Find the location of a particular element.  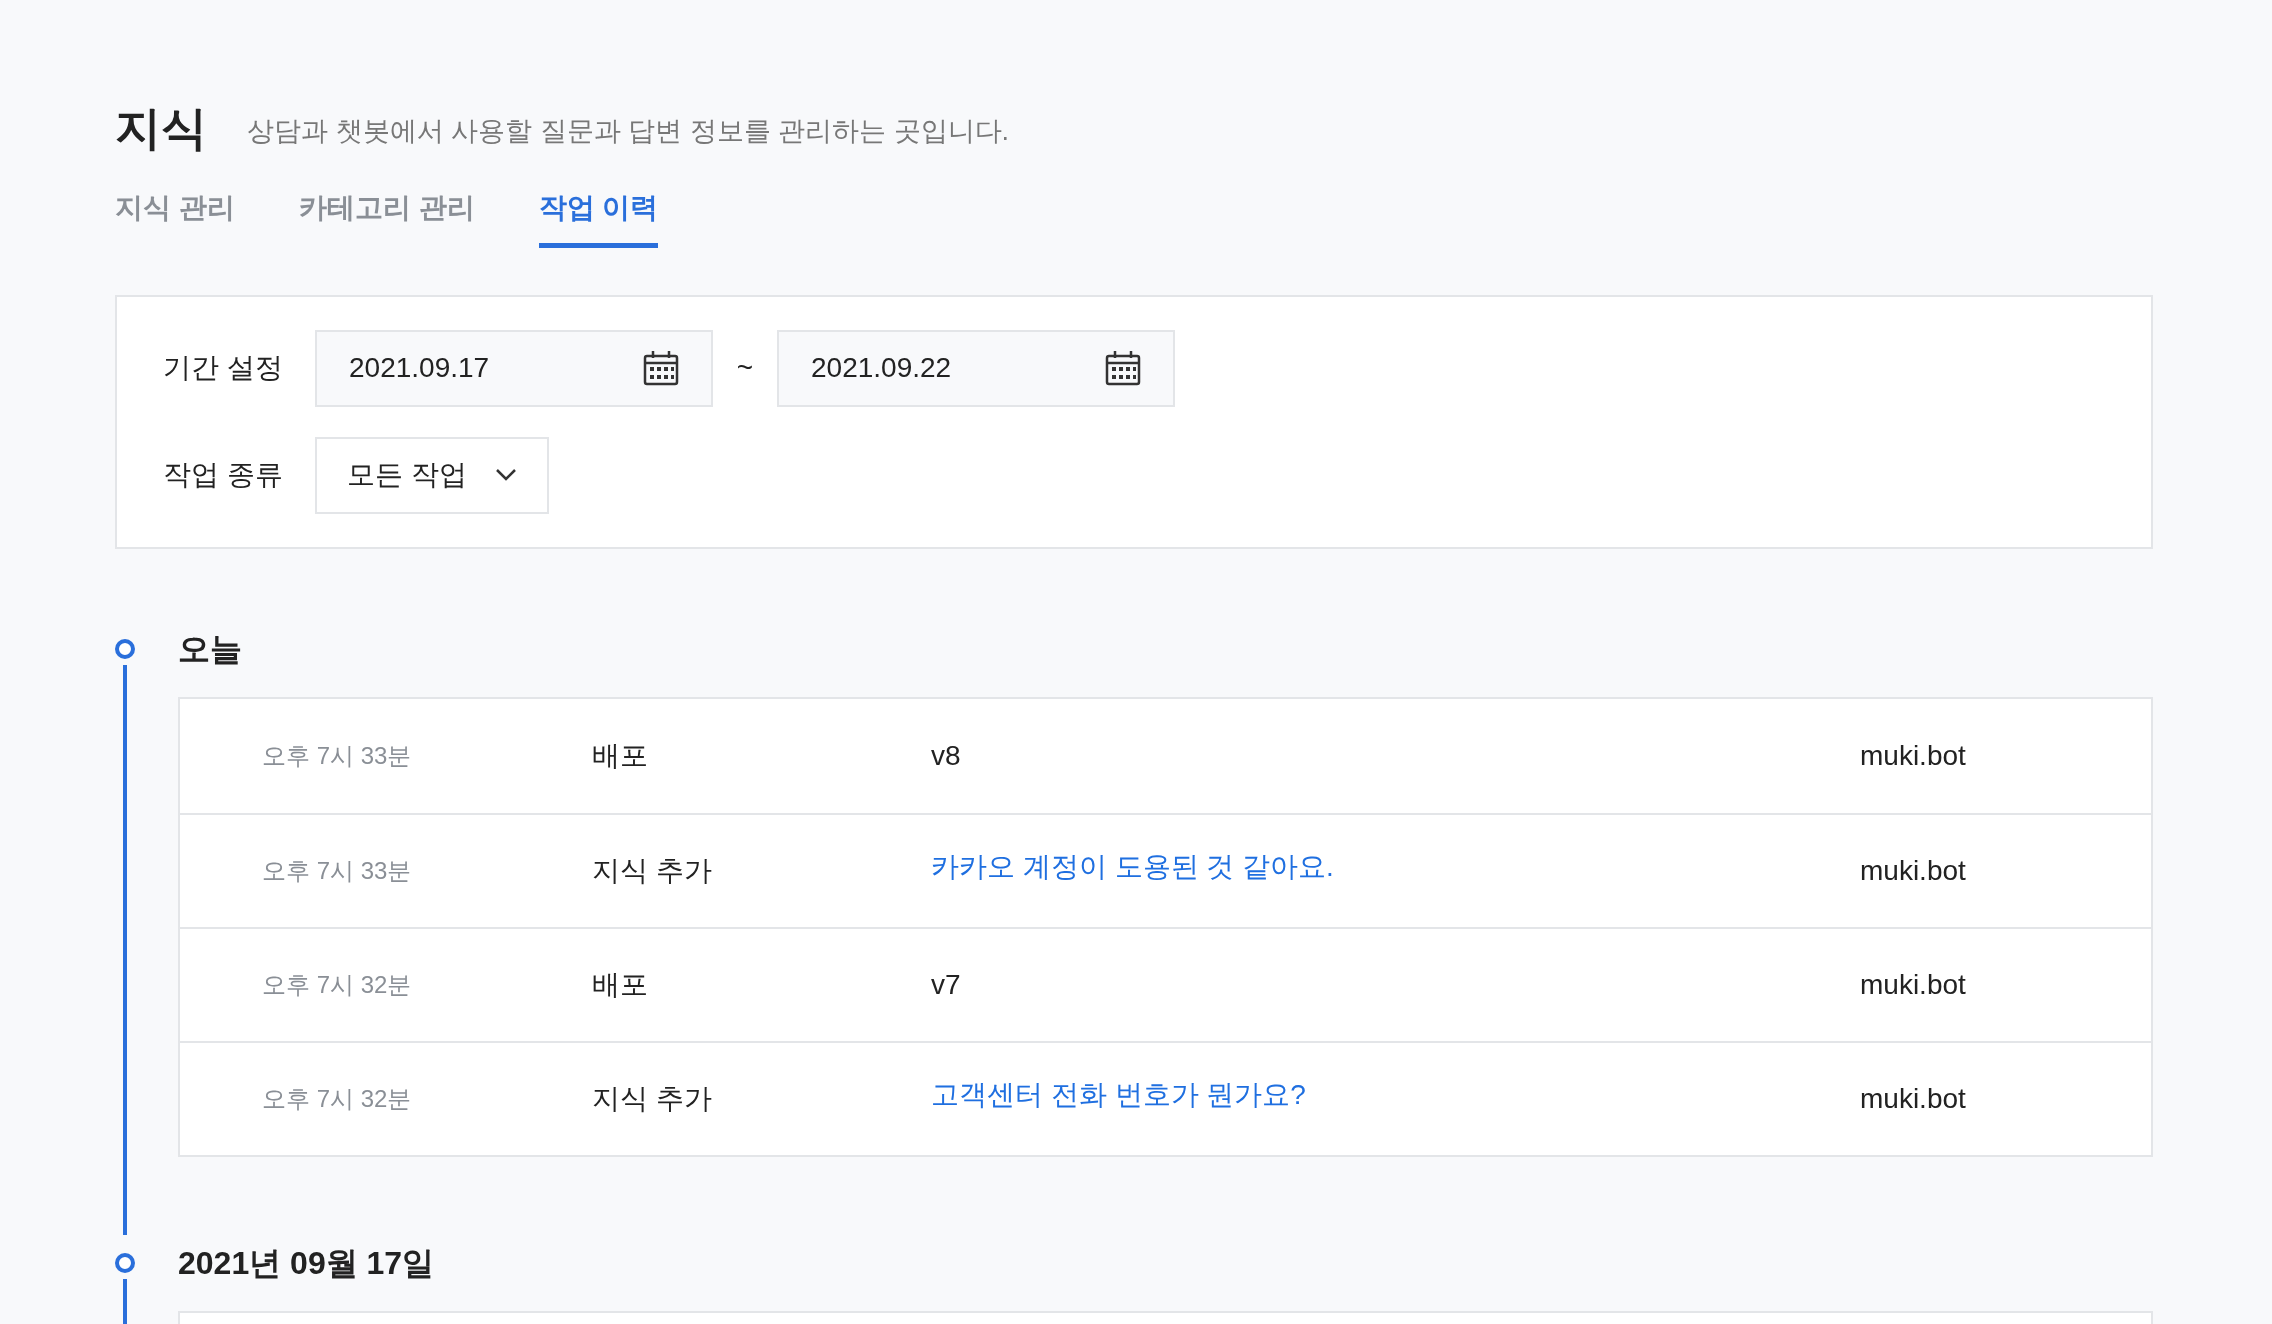

knowledge-link: 카카오 계정이 도용된 것 같아요. is located at coordinates (1132, 866).